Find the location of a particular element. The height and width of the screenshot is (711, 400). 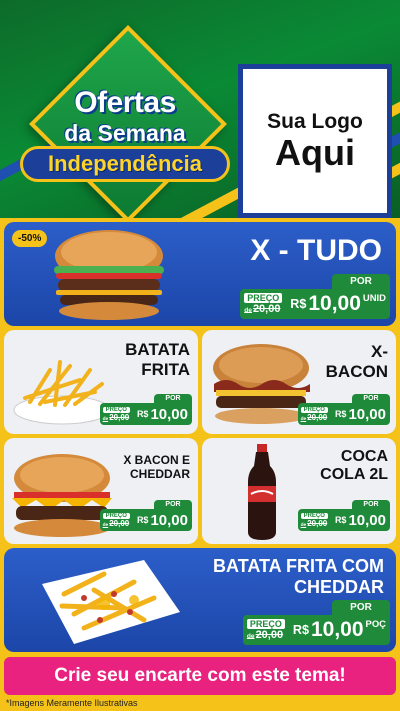

product-name: X- BACON is located at coordinates (356, 361).